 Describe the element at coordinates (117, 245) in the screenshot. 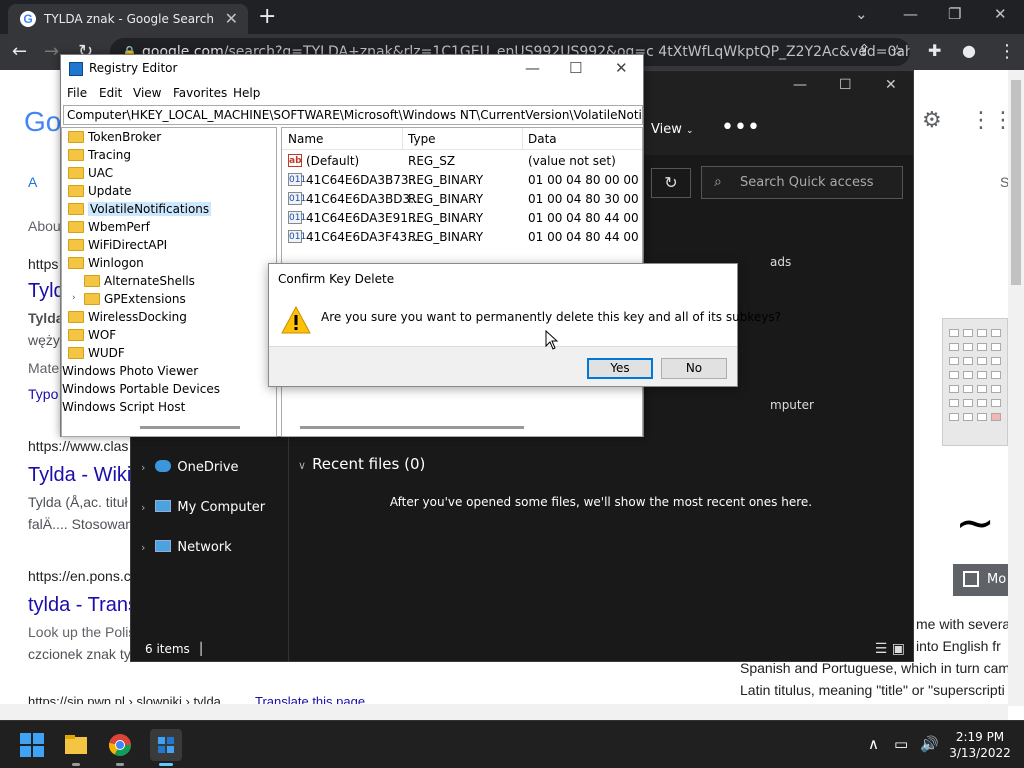

I see `tree-key: WiFiDirectAPI` at that location.